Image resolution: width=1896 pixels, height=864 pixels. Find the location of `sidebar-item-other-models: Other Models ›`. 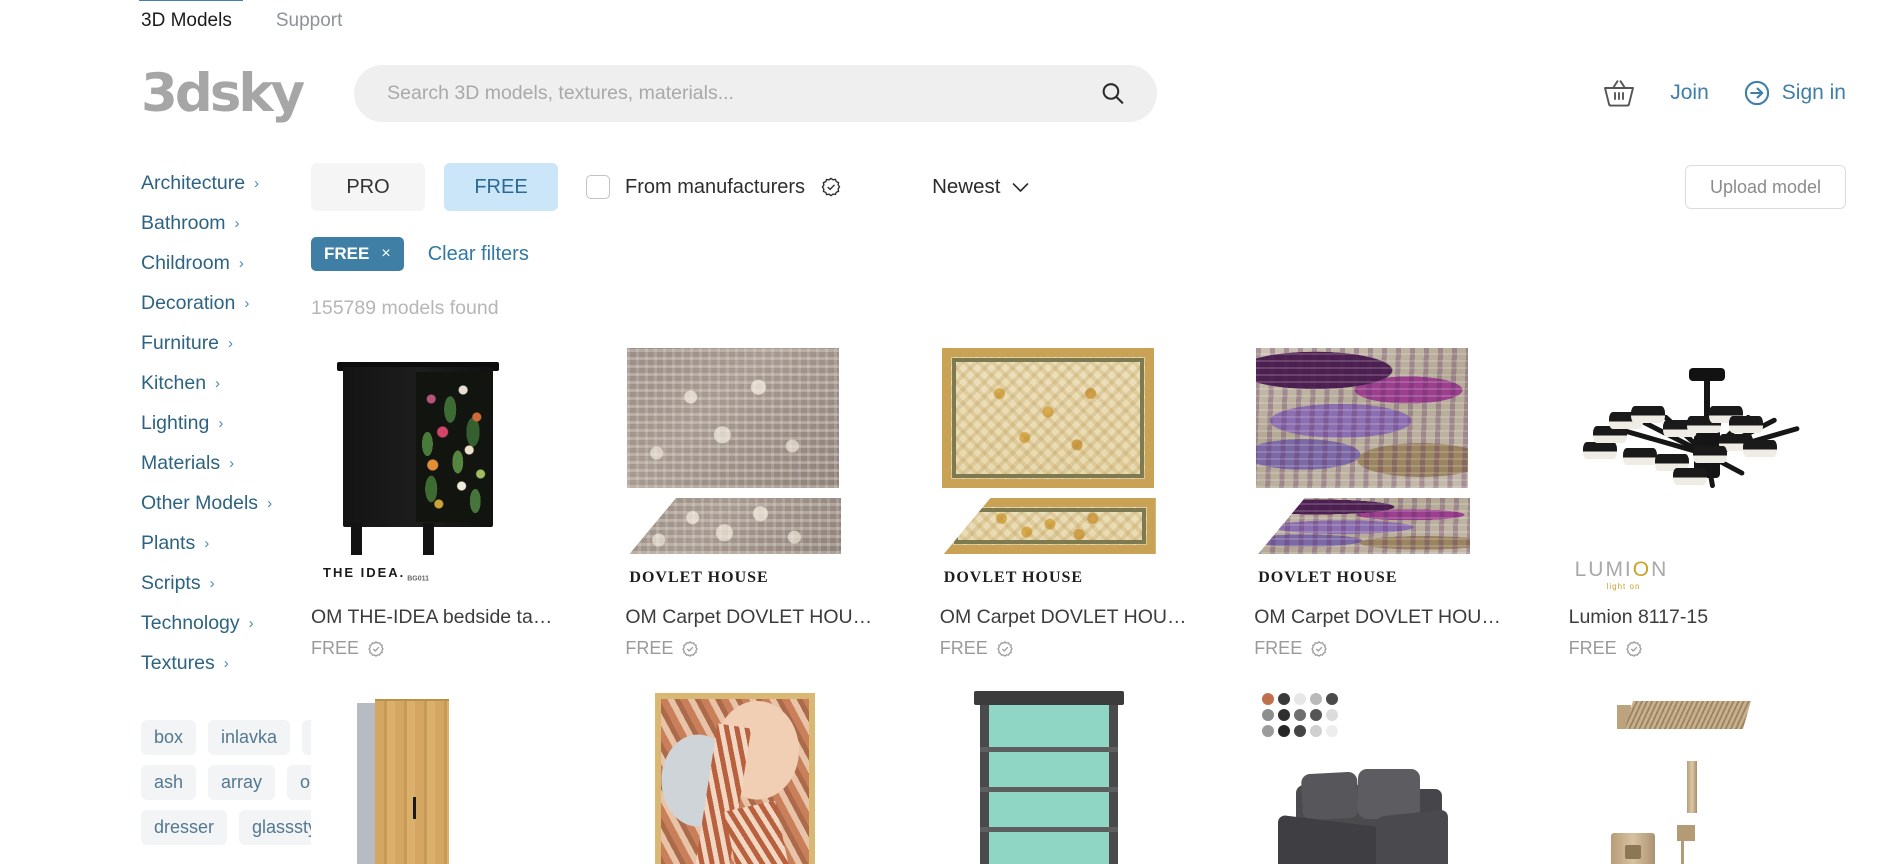

sidebar-item-other-models: Other Models › is located at coordinates (210, 503).